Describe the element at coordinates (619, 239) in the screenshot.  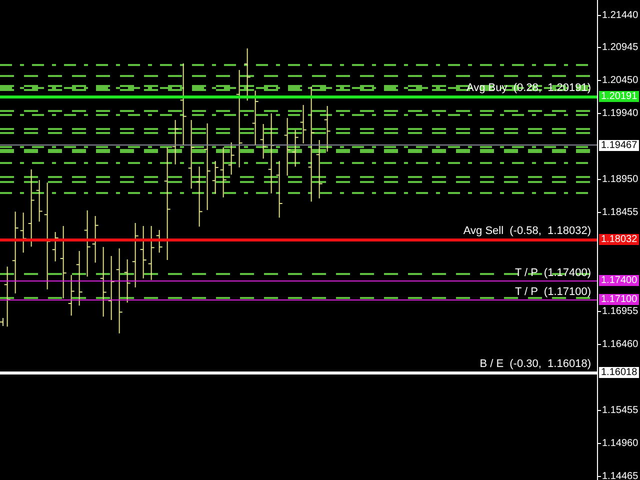
I see `price-tag: 1.18032` at that location.